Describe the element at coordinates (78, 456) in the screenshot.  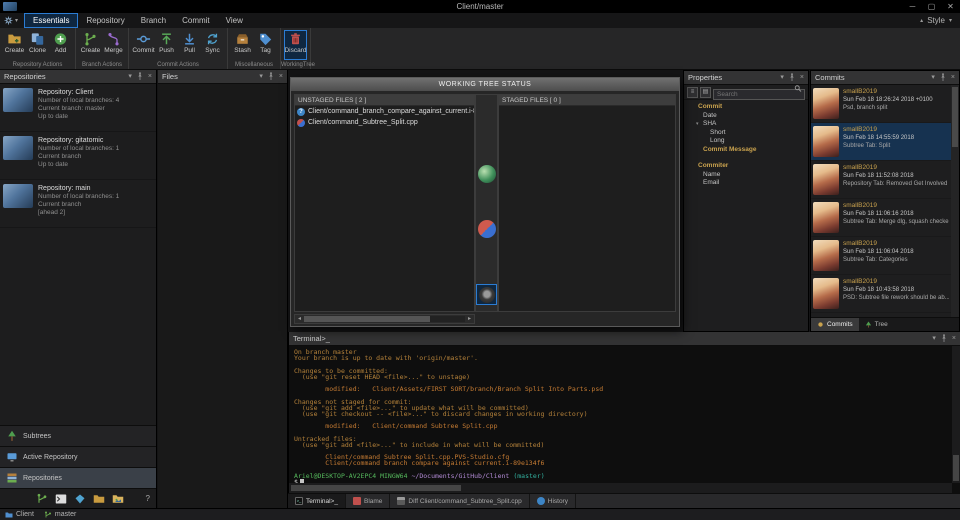
I see `sidebar-item-active-repository: Active Repository` at that location.